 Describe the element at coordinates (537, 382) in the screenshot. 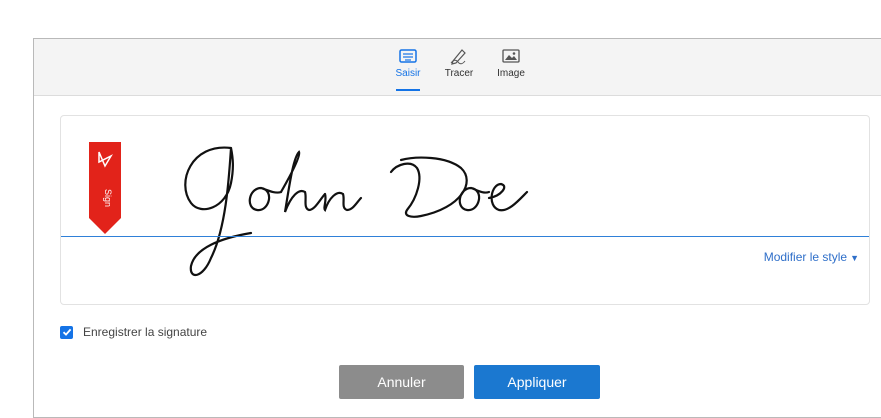

I see `apply-button: Appliquer` at that location.